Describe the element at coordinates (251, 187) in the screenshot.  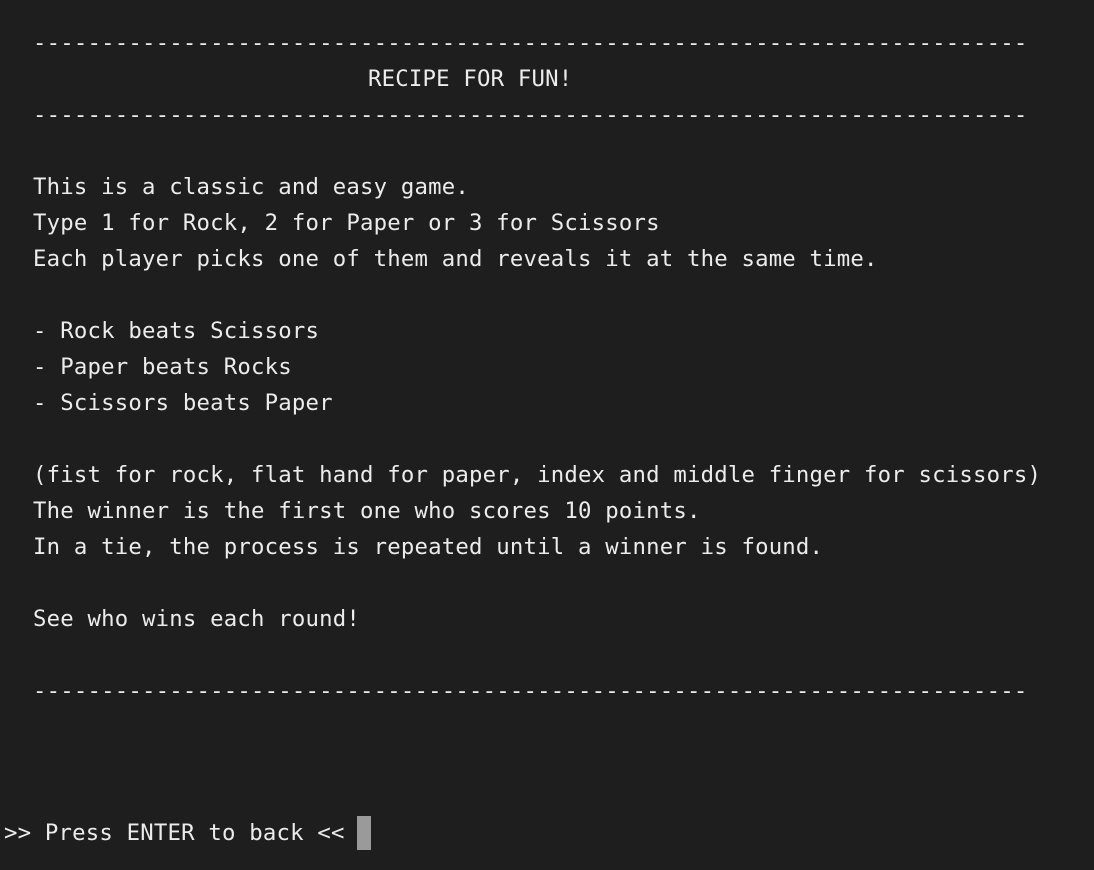
I see `intro-line: This is a classic and easy game.` at that location.